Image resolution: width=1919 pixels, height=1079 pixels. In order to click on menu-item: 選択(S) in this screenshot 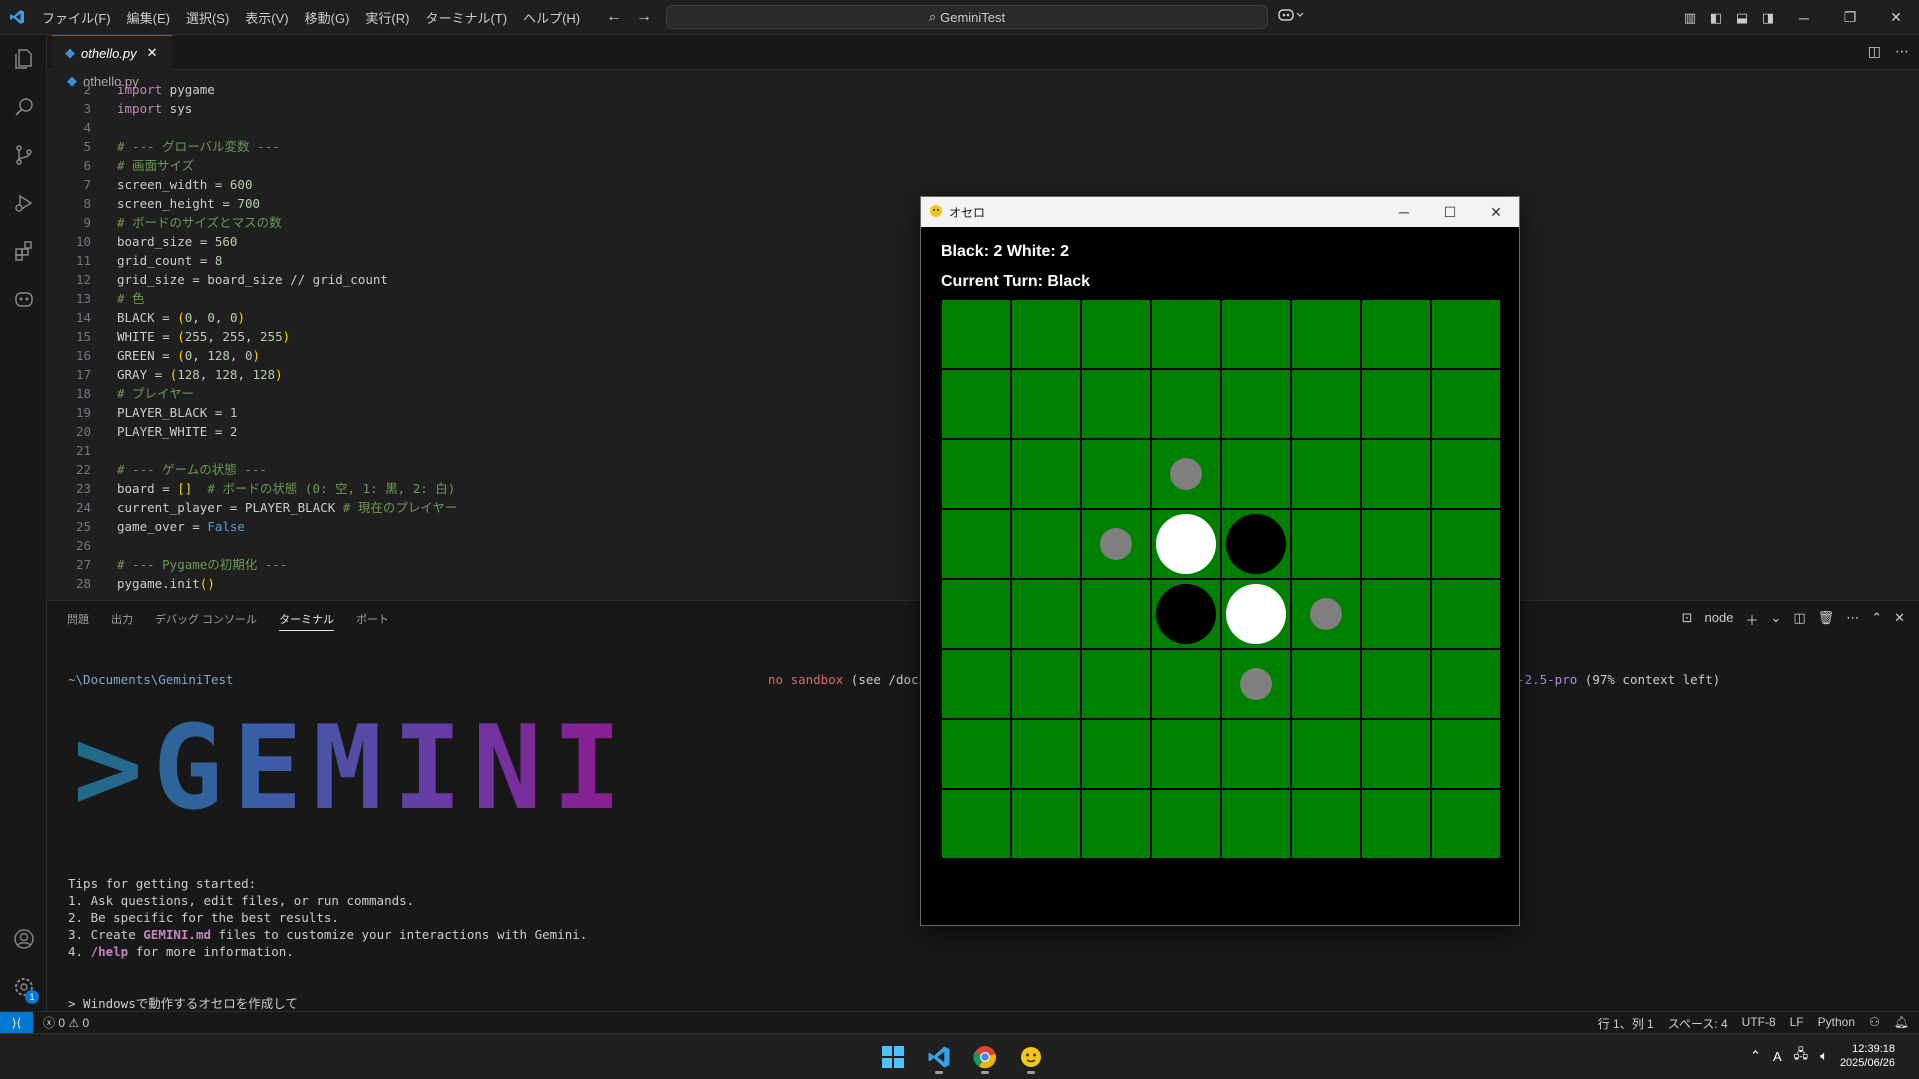, I will do `click(207, 18)`.